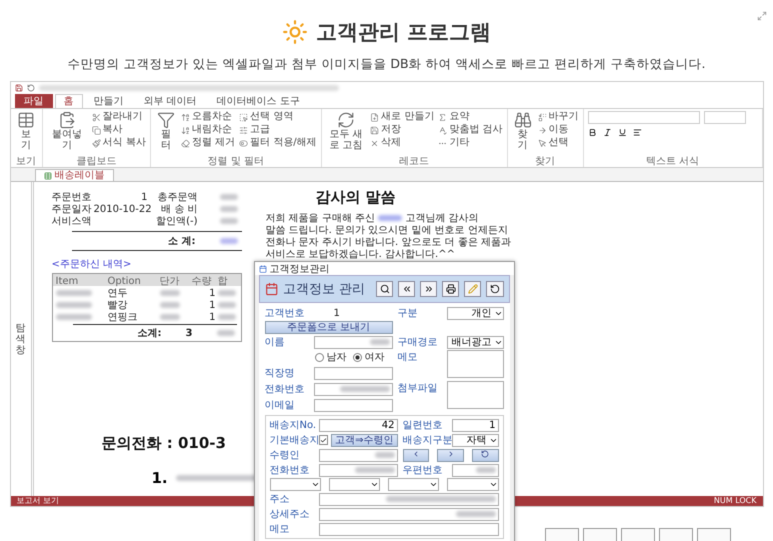 The image size is (773, 541). What do you see at coordinates (374, 357) in the screenshot?
I see `radio-label: 여자` at bounding box center [374, 357].